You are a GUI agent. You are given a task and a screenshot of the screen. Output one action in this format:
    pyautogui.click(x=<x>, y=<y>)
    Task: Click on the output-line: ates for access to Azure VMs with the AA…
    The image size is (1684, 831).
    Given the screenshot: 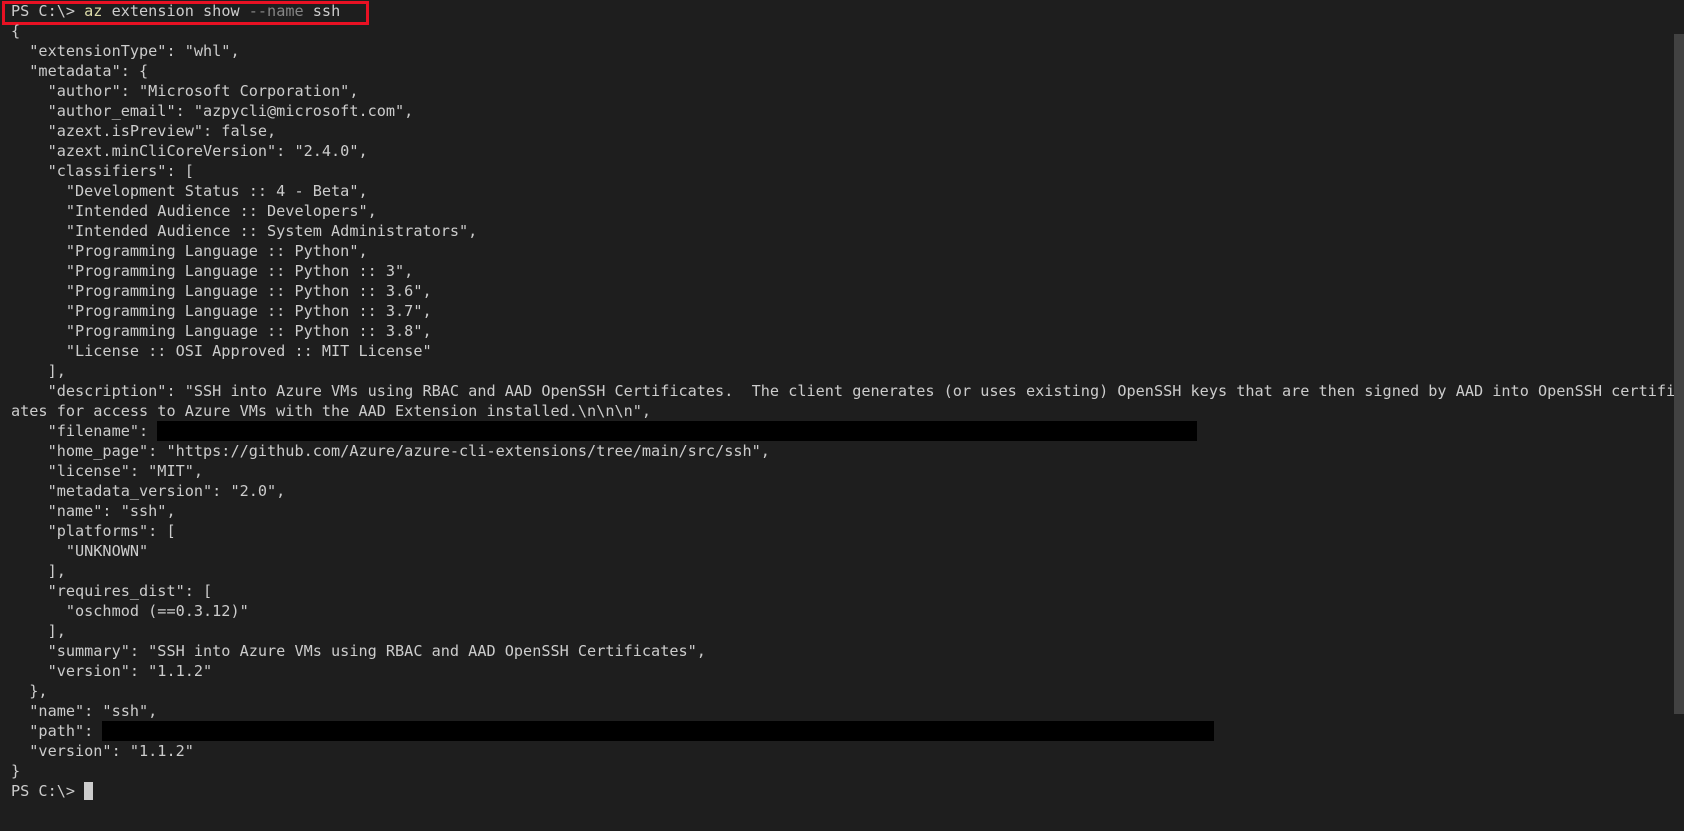 What is the action you would take?
    pyautogui.click(x=331, y=411)
    